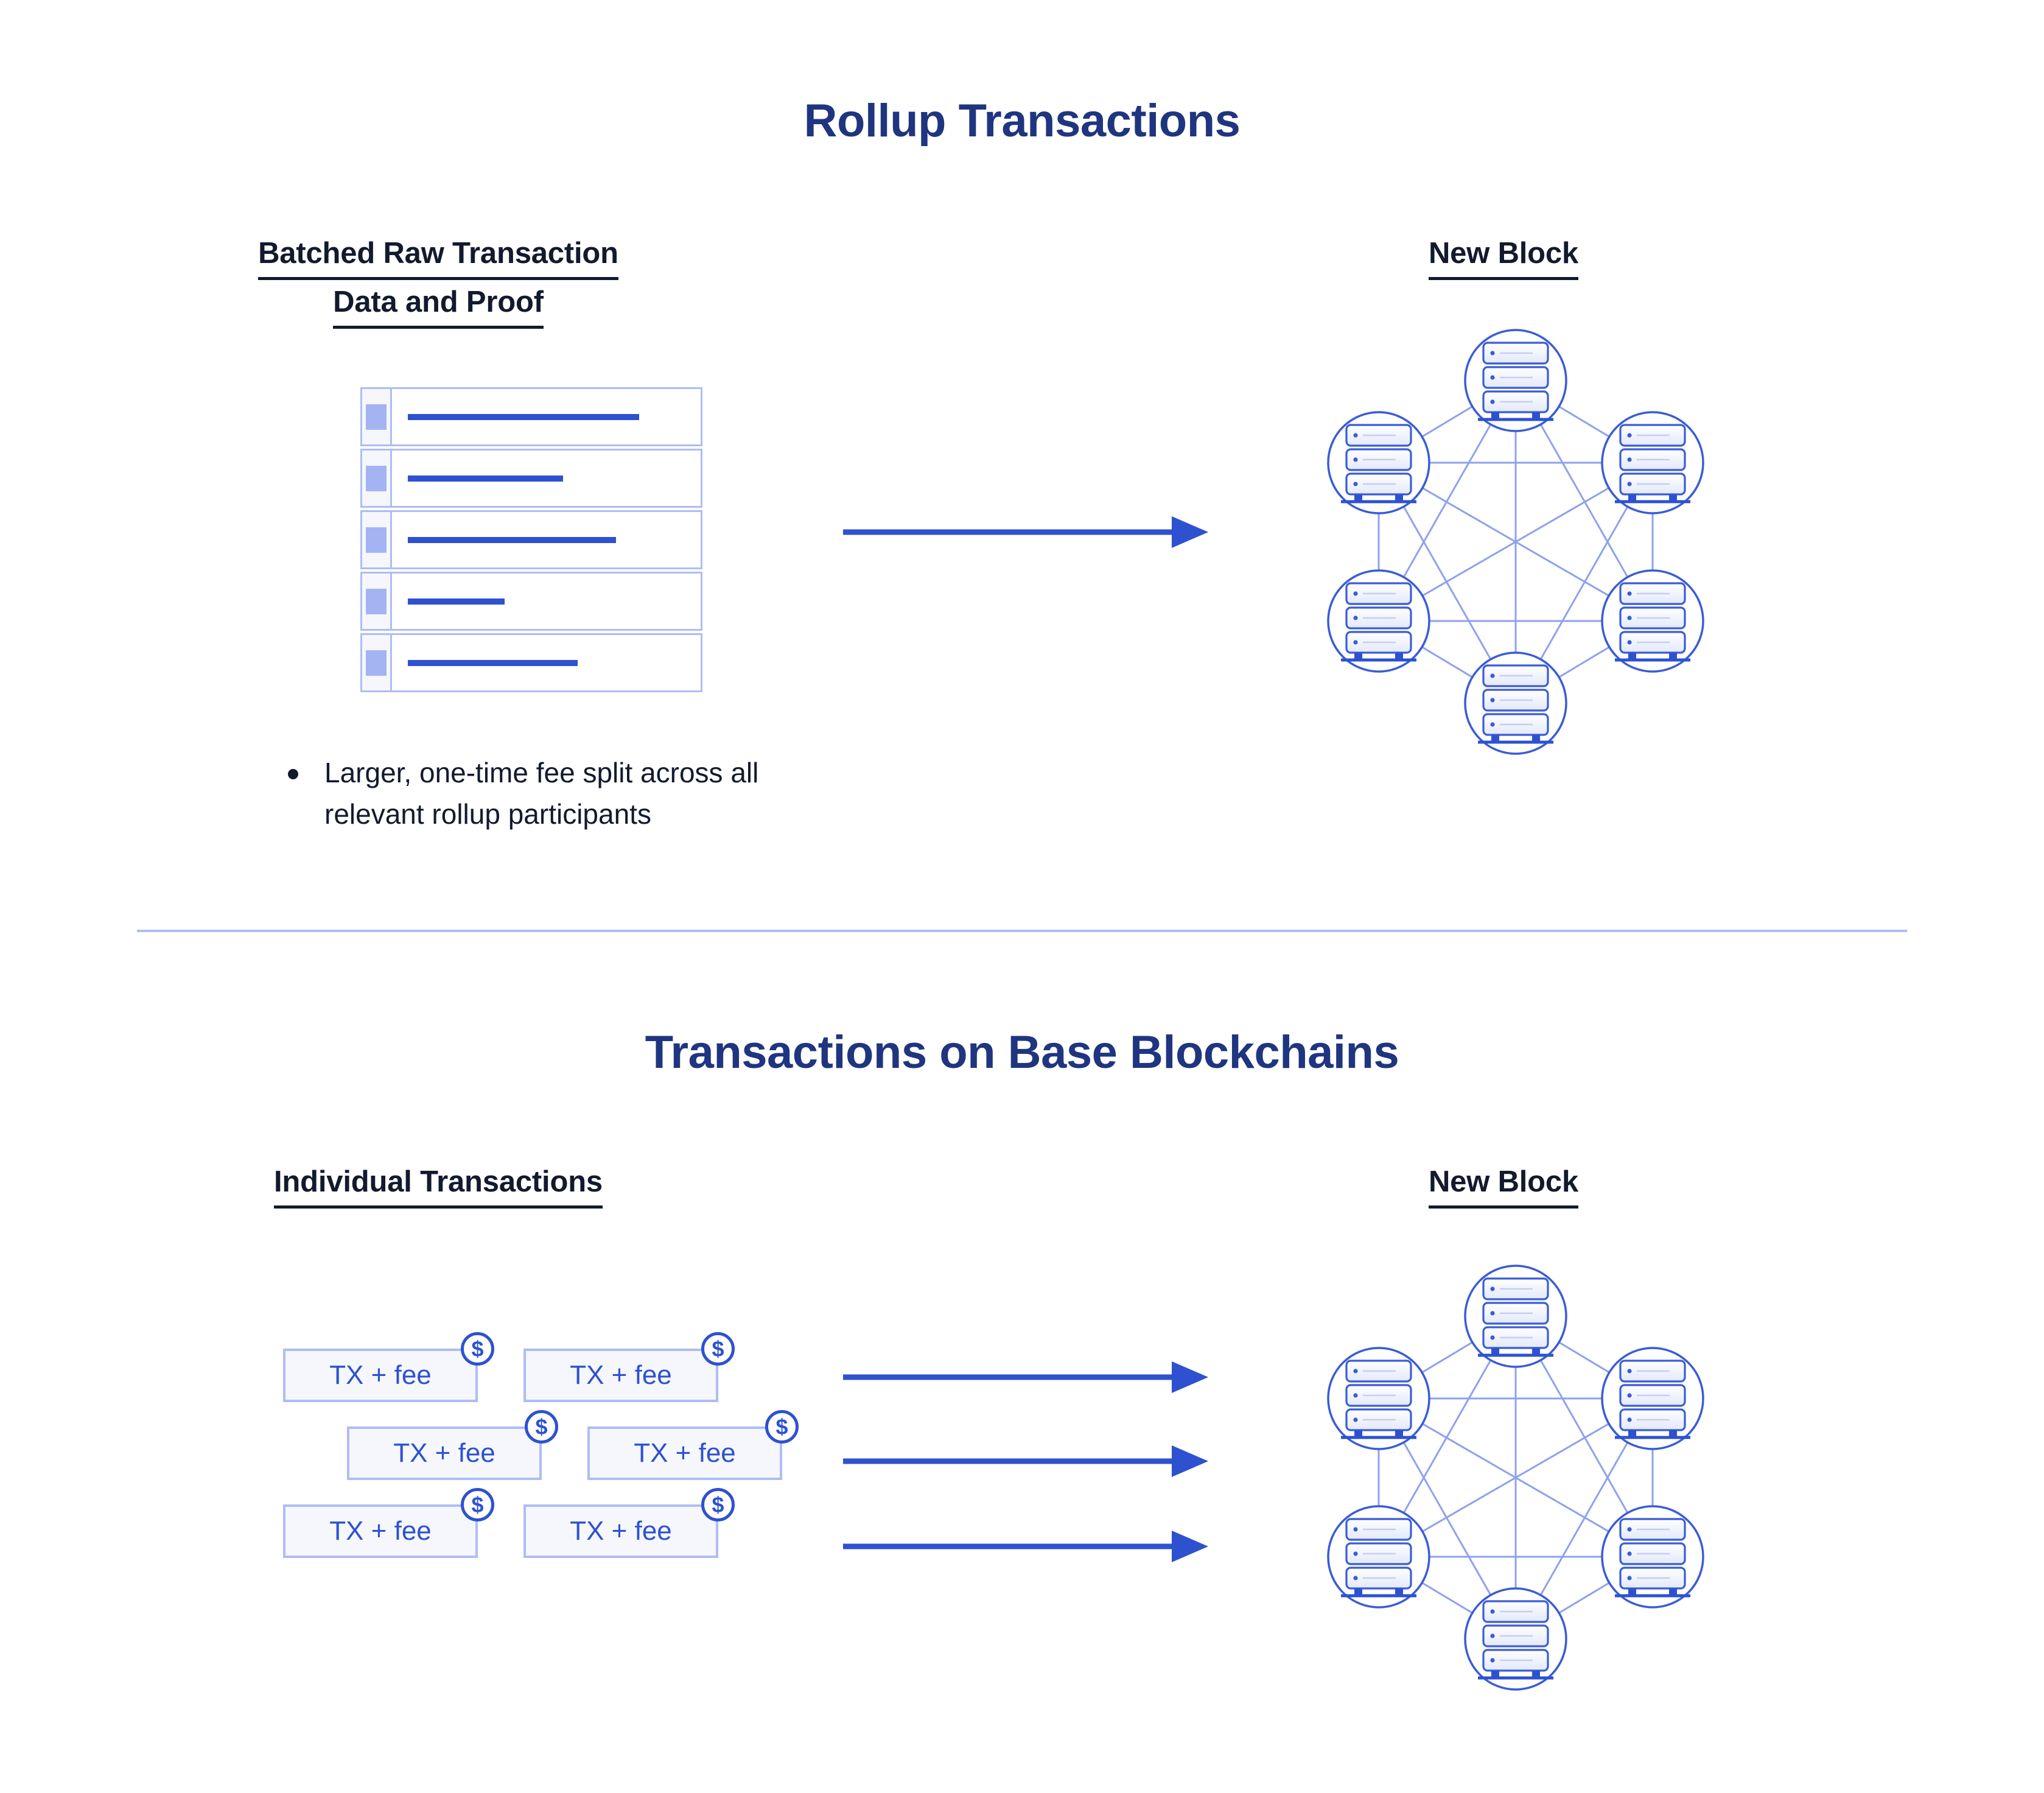 This screenshot has height=1793, width=2044. I want to click on fee-row: TX + fee $ TX + fee $, so click(545, 1535).